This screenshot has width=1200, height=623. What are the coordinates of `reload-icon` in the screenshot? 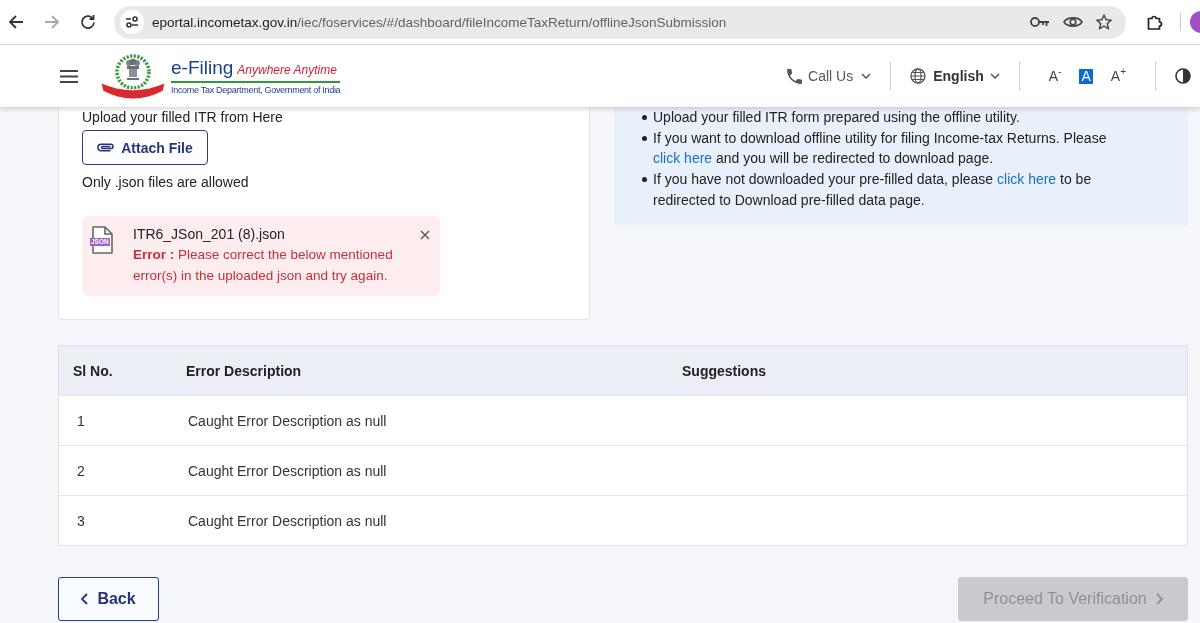 It's located at (88, 22).